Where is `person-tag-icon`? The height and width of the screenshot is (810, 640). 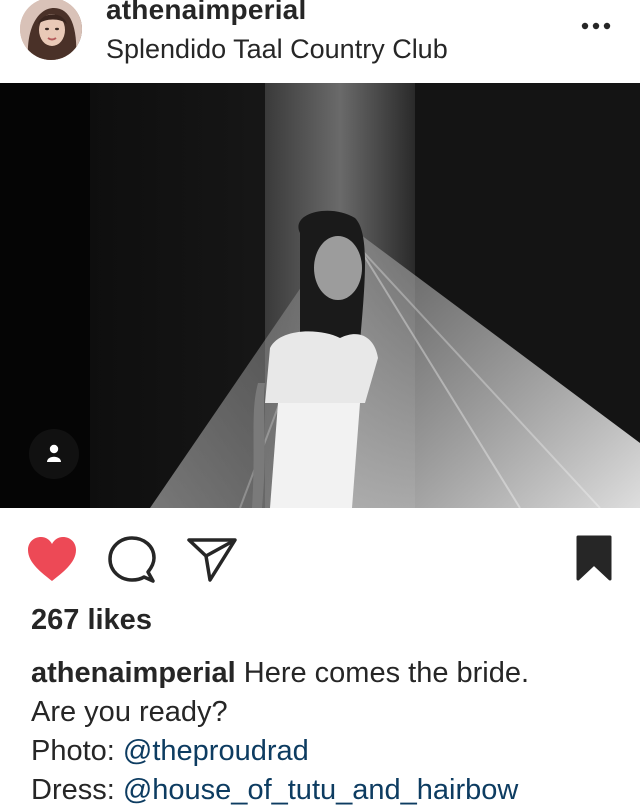
person-tag-icon is located at coordinates (54, 453).